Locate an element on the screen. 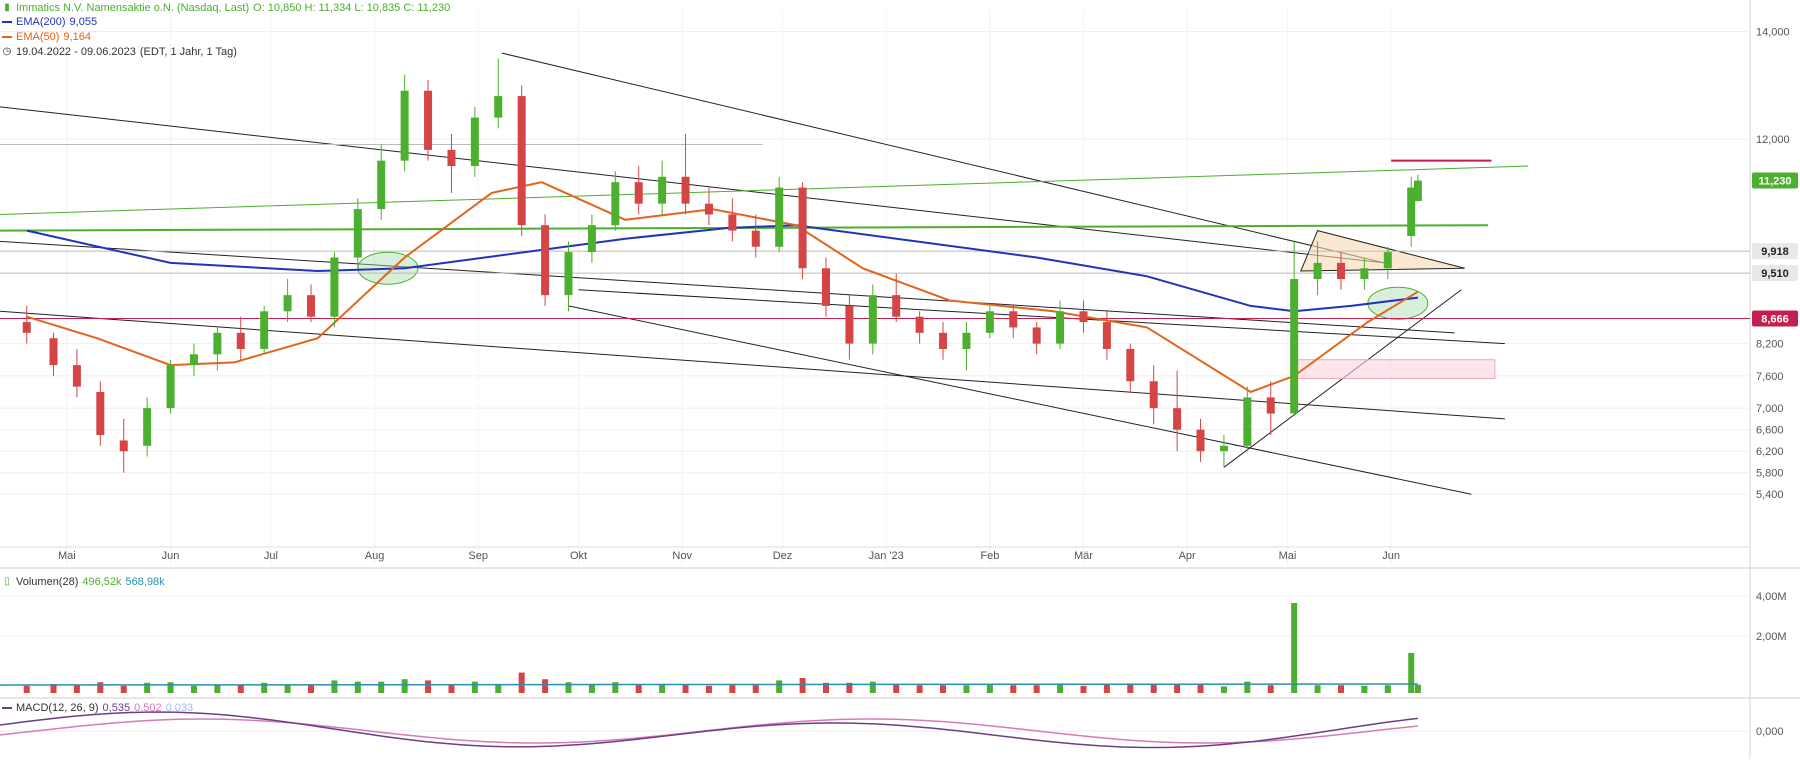 Image resolution: width=1800 pixels, height=764 pixels. y-tick-label: 8,200 is located at coordinates (1770, 345).